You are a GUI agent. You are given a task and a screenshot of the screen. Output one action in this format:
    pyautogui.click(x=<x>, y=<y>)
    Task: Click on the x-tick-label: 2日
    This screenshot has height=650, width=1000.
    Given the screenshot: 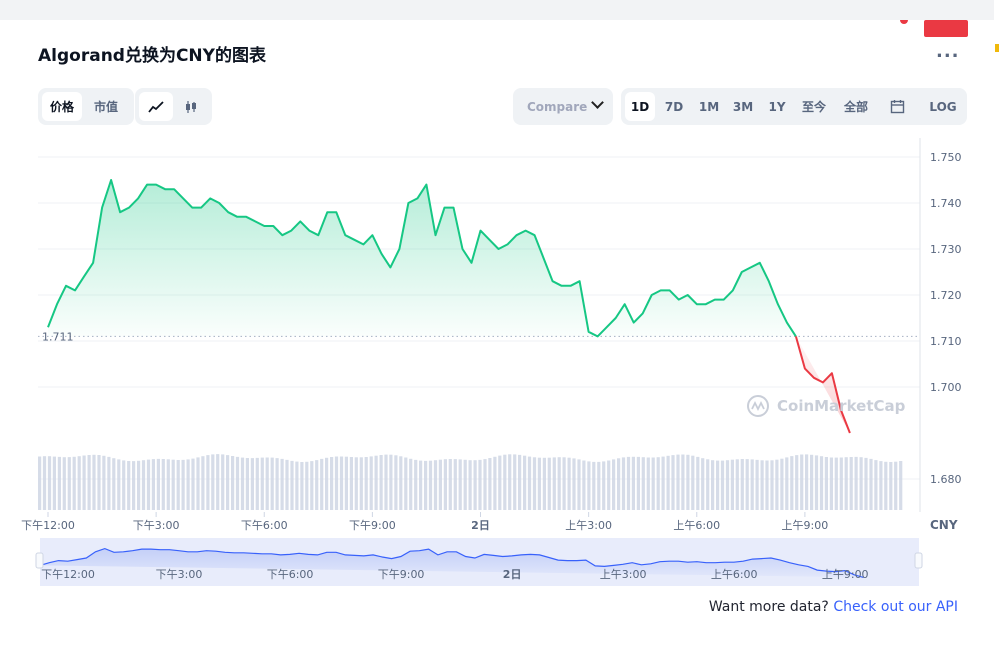 What is the action you would take?
    pyautogui.click(x=480, y=525)
    